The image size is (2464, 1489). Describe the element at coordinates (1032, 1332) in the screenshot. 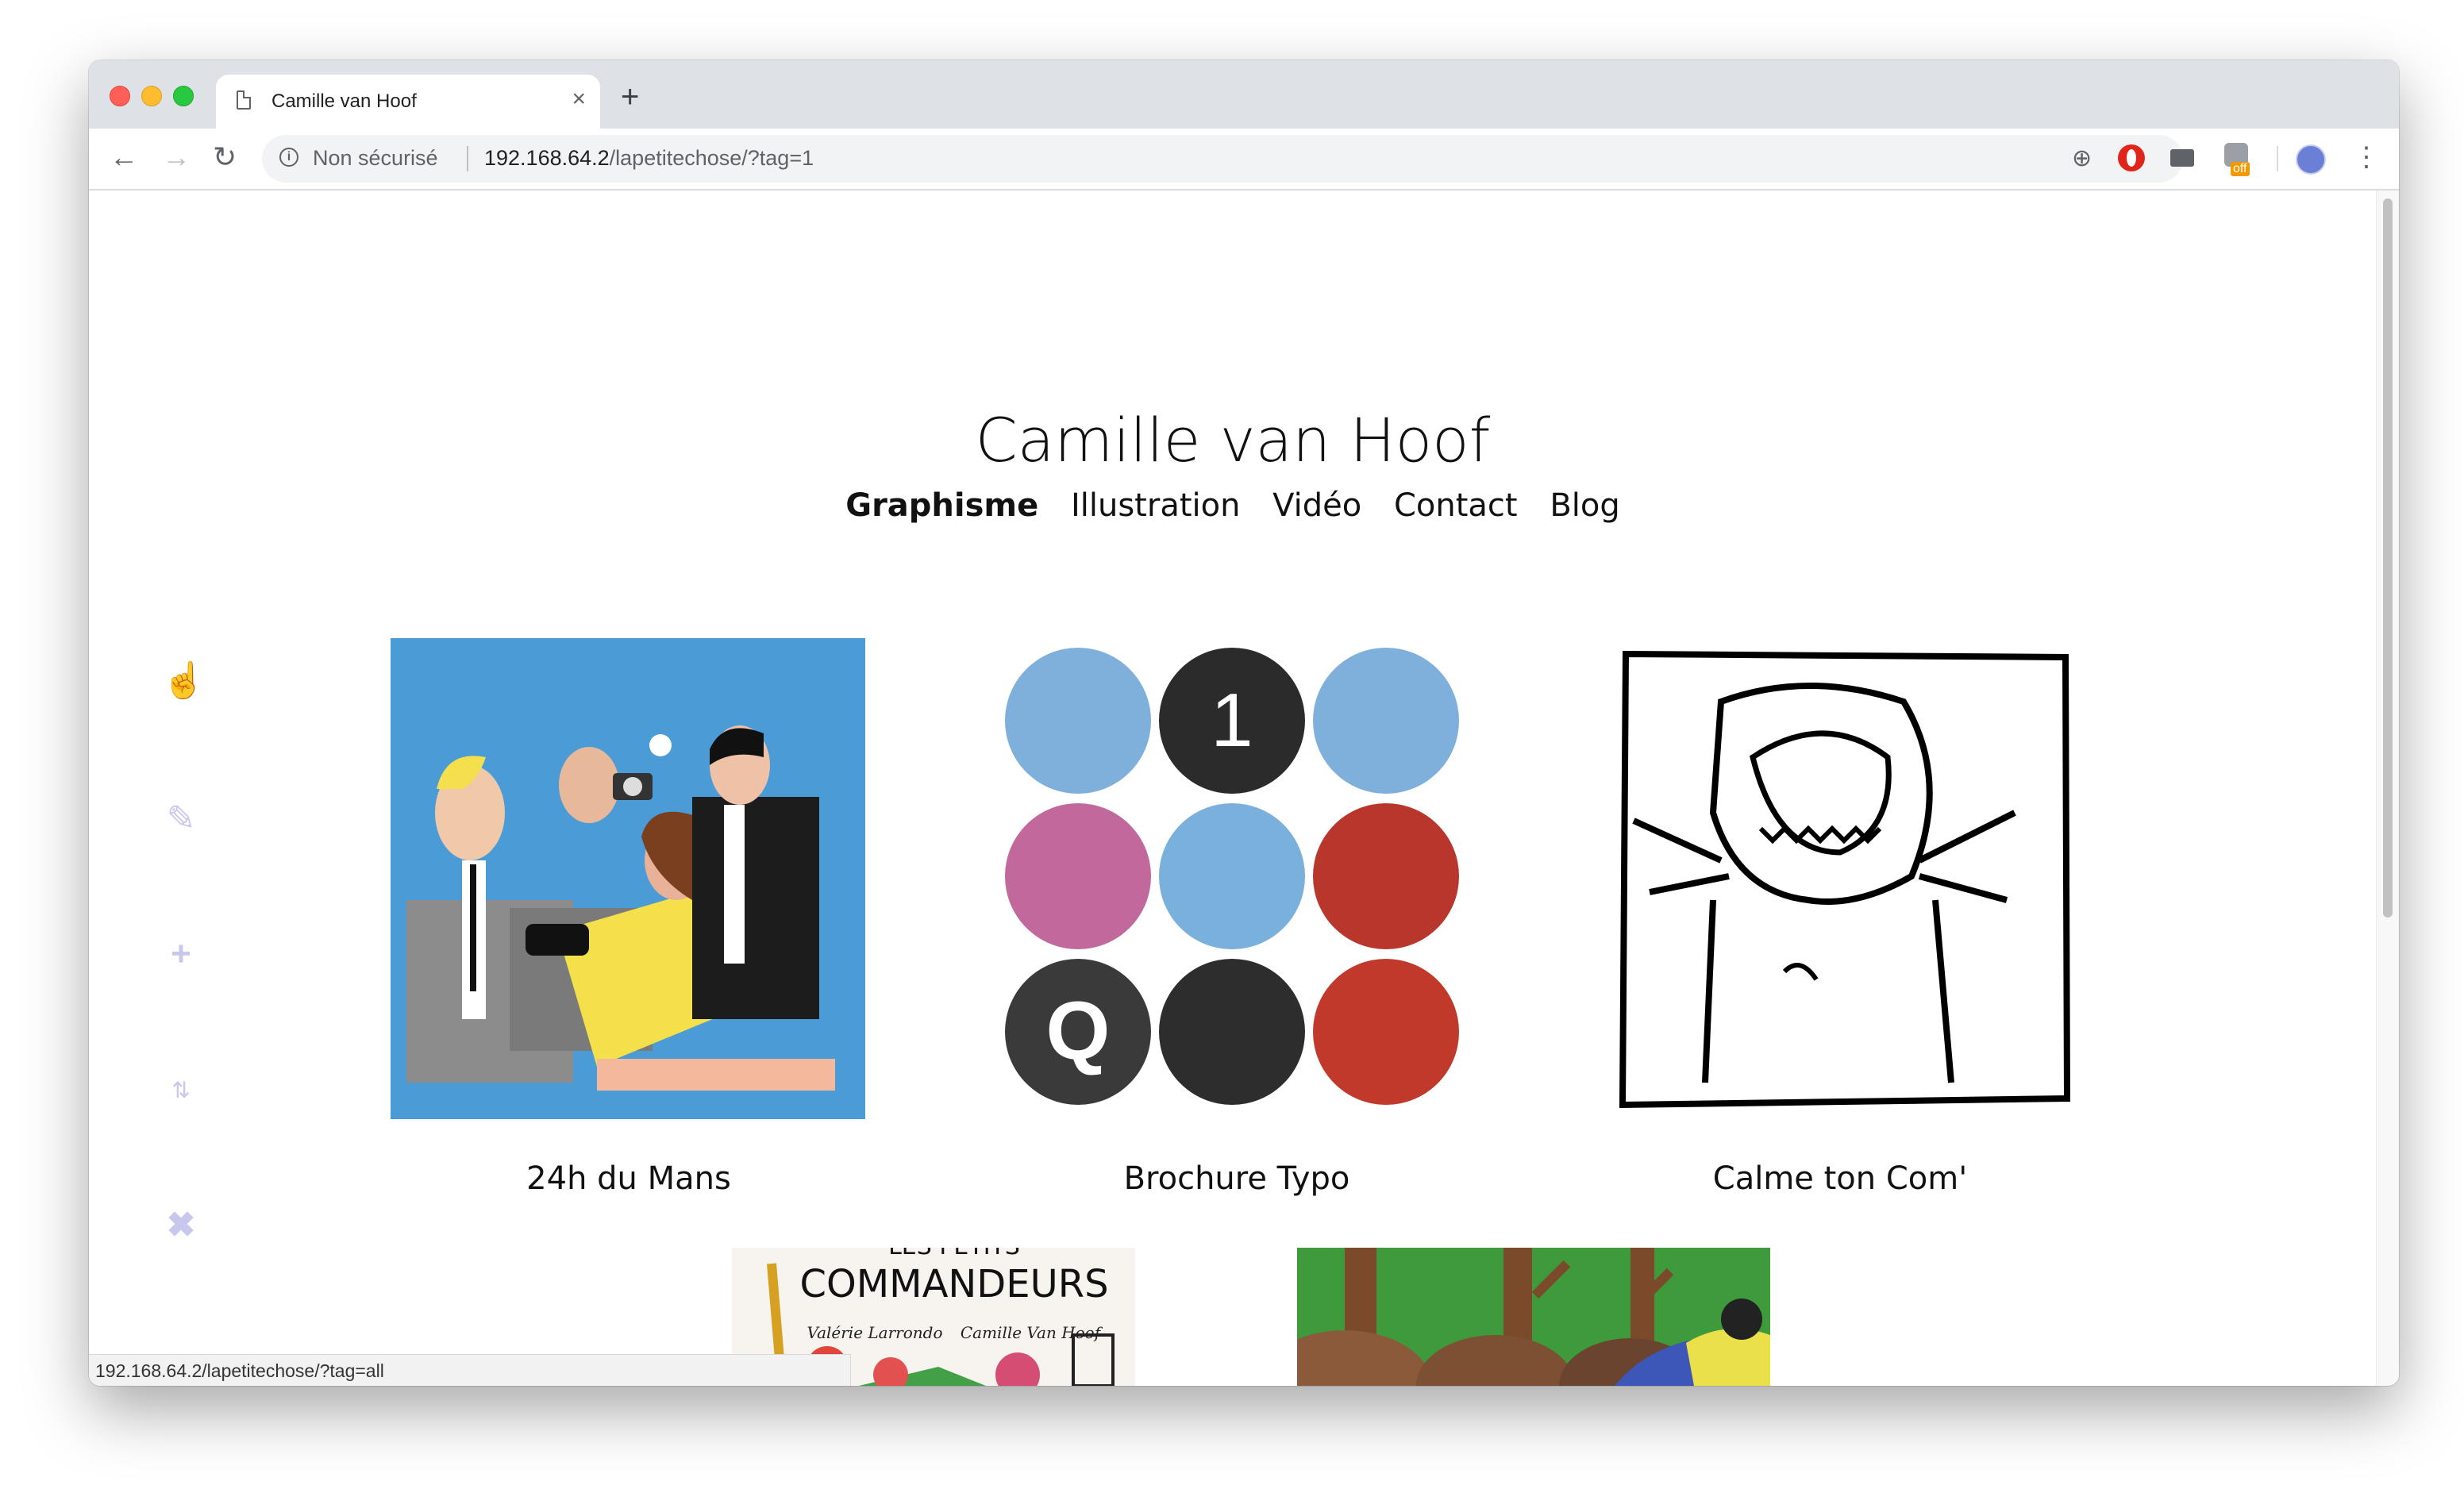

I see `book-author-right: Camille Van Hoof` at that location.